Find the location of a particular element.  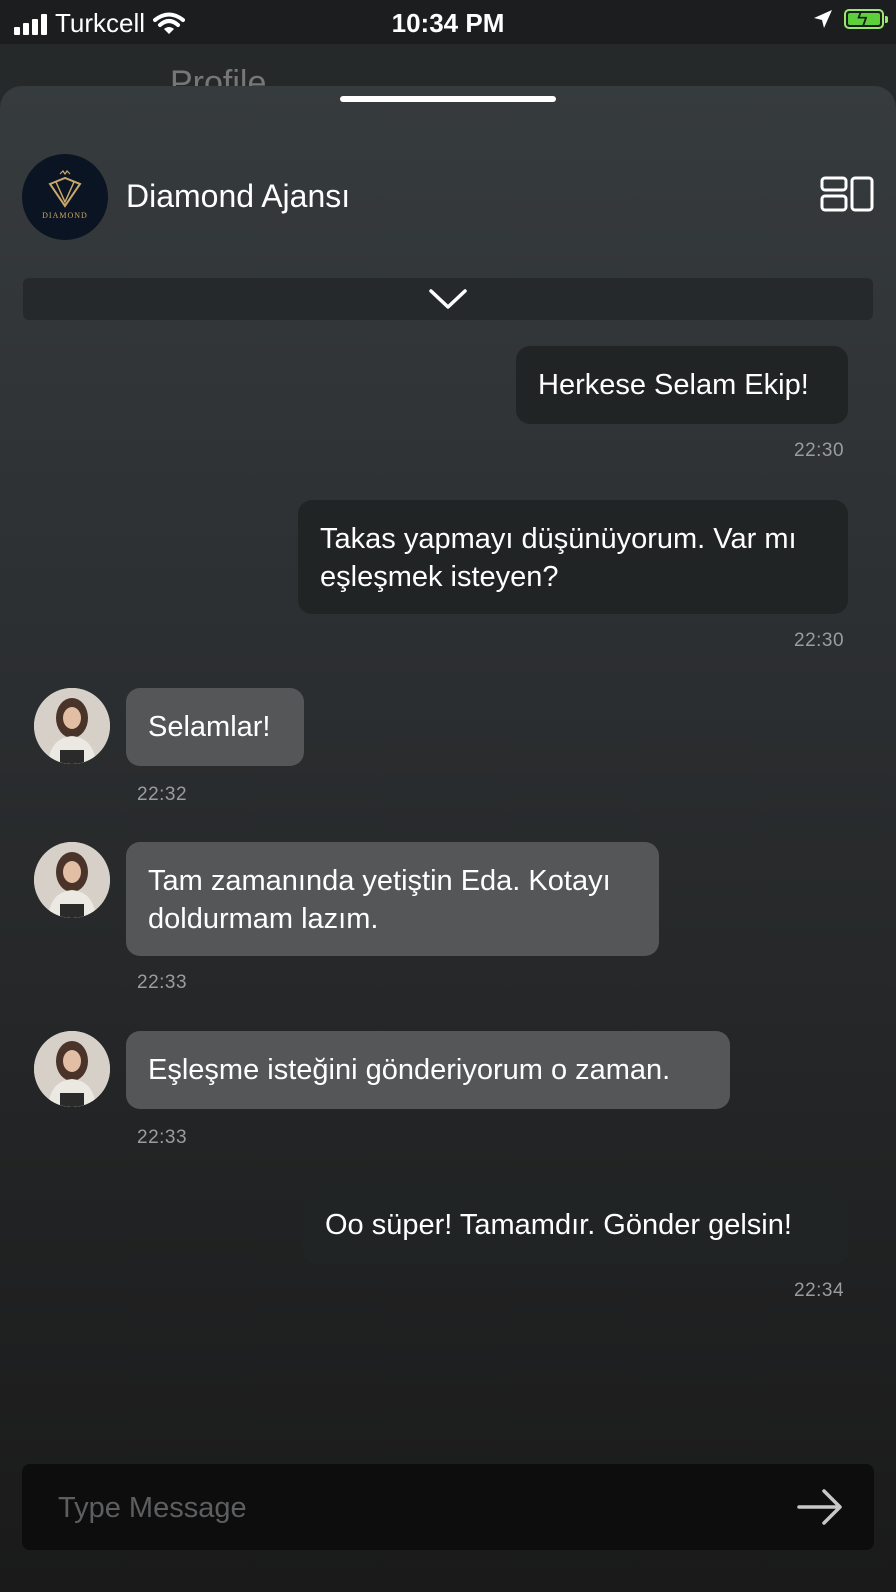

collapse-bar is located at coordinates (448, 299).